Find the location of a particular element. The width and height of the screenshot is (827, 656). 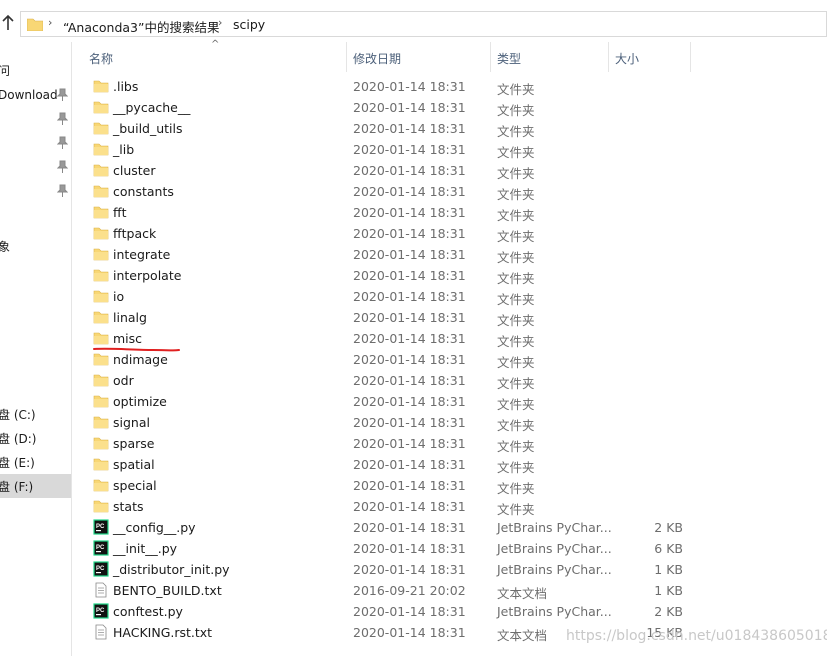

file-row: cluster 2020-01-14 18:31 文件夹 is located at coordinates (450, 170).